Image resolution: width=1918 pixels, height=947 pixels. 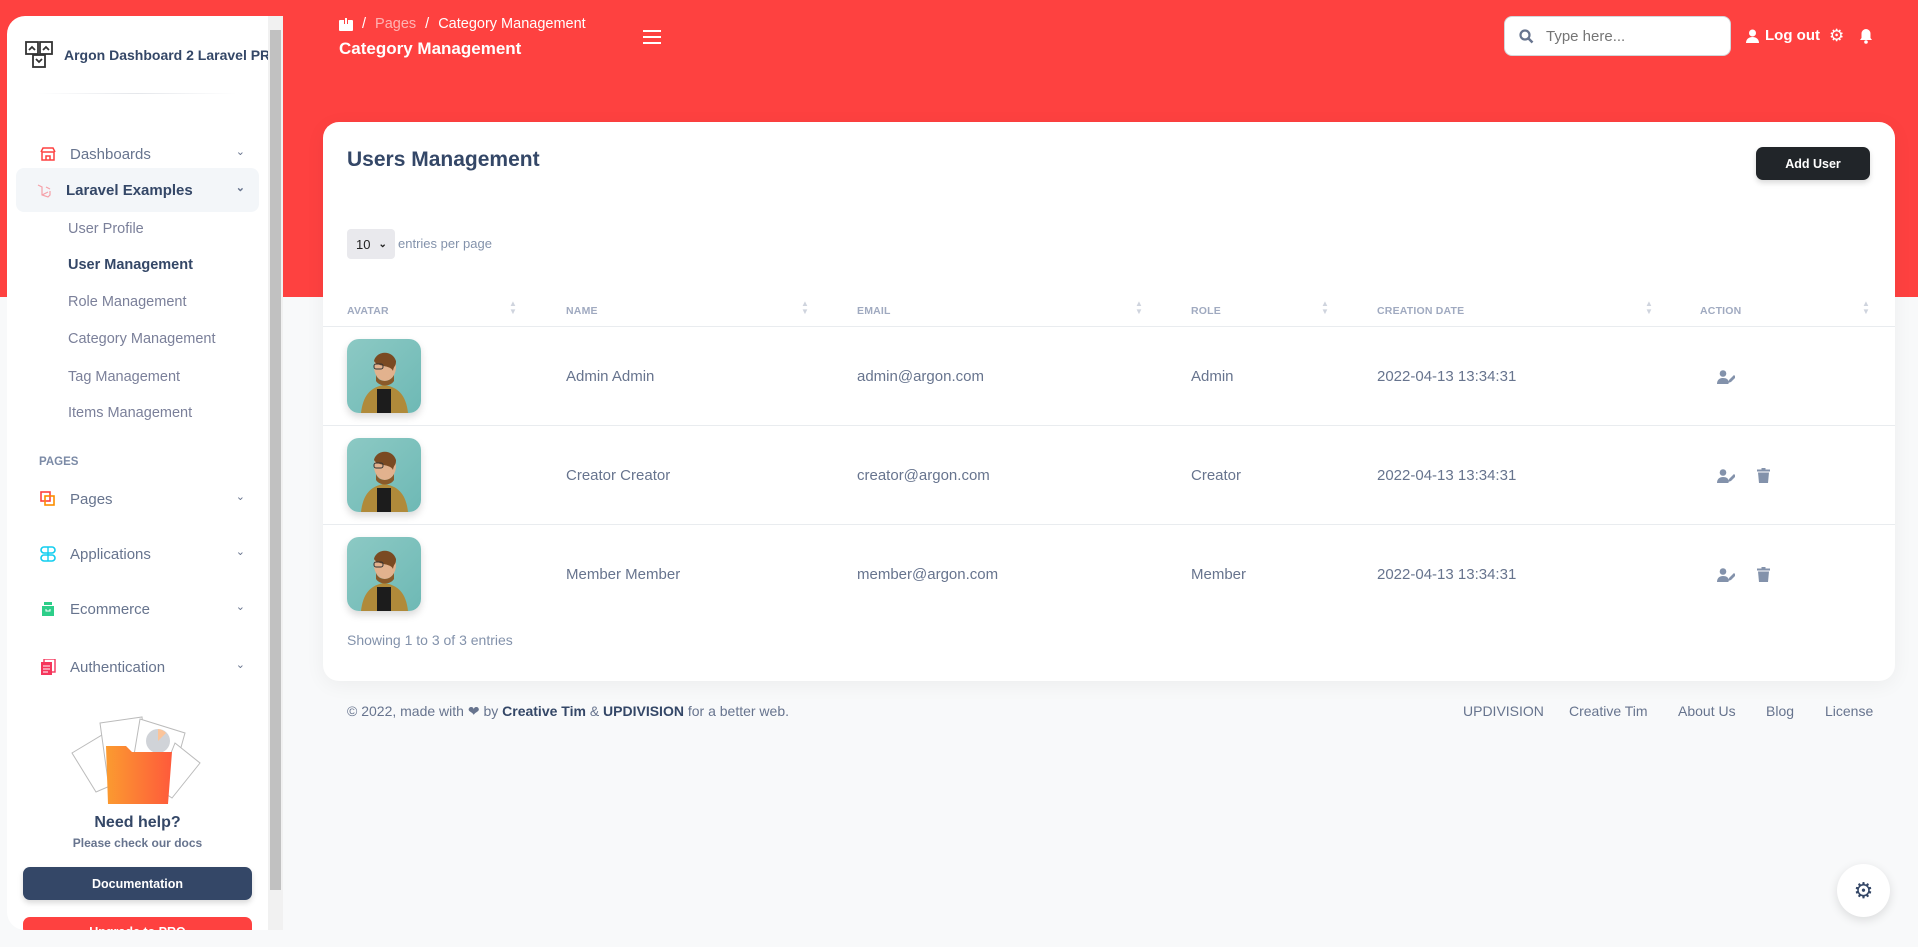 What do you see at coordinates (137, 843) in the screenshot?
I see `help-subtitle: Please check our docs` at bounding box center [137, 843].